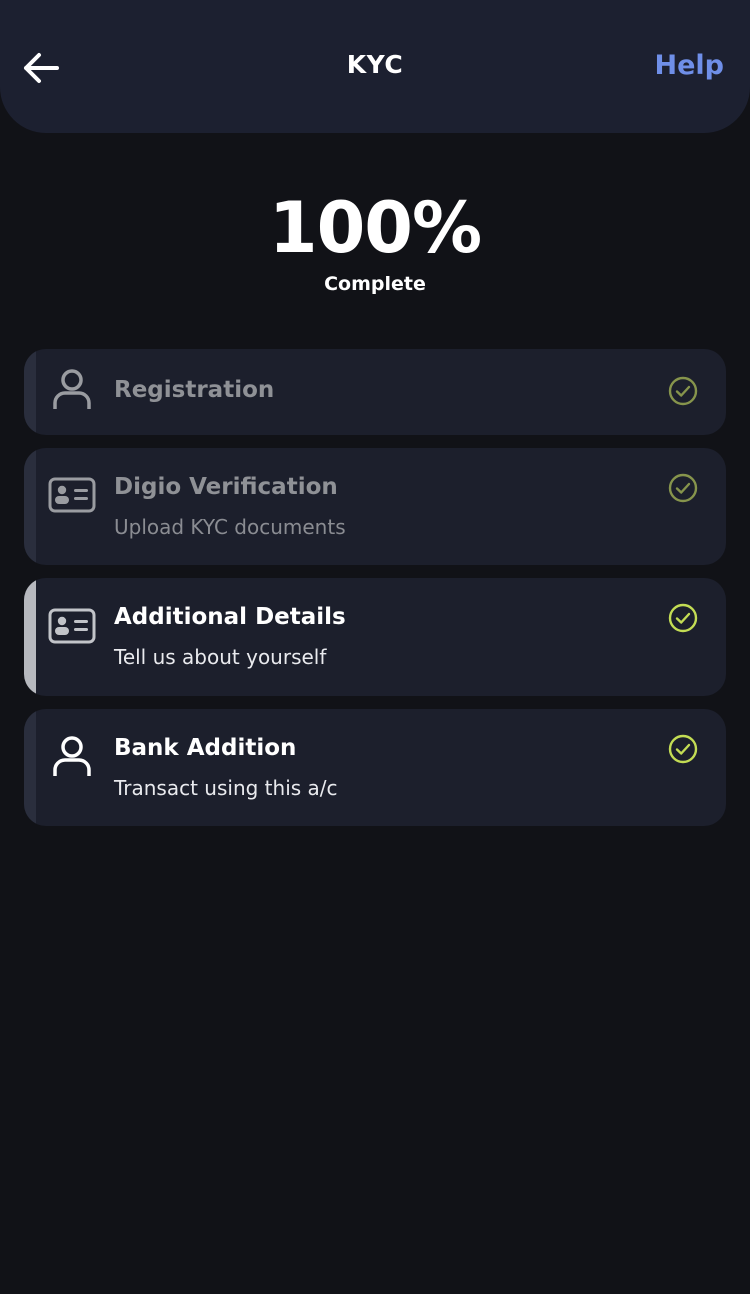 The width and height of the screenshot is (750, 1294). I want to click on step-subtitle: Tell us about yourself, so click(220, 657).